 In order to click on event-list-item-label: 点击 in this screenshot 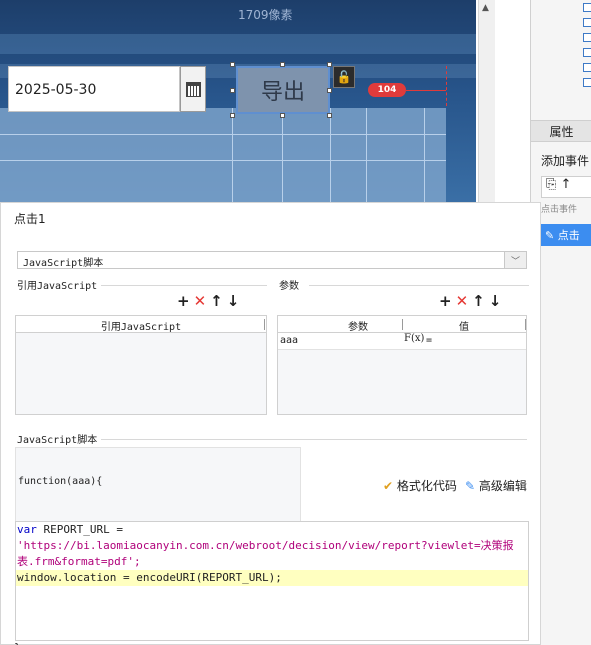, I will do `click(568, 235)`.